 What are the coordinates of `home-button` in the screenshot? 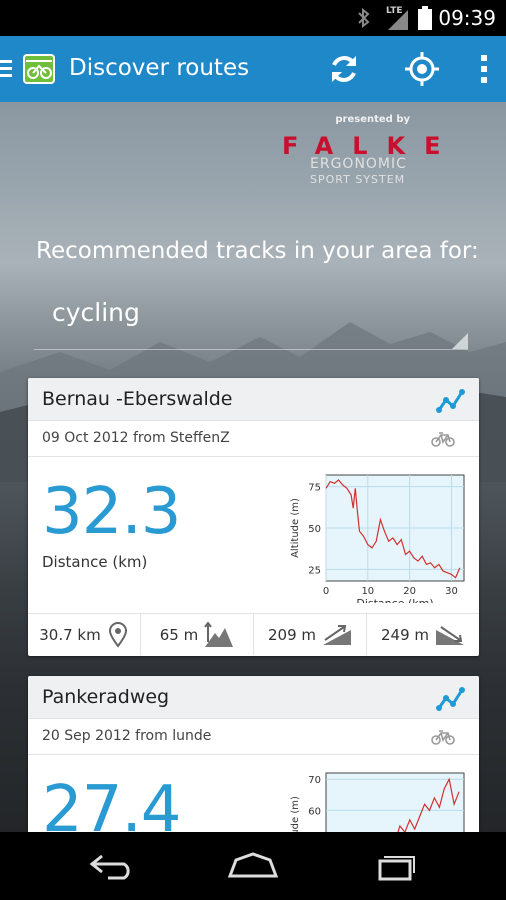 It's located at (253, 866).